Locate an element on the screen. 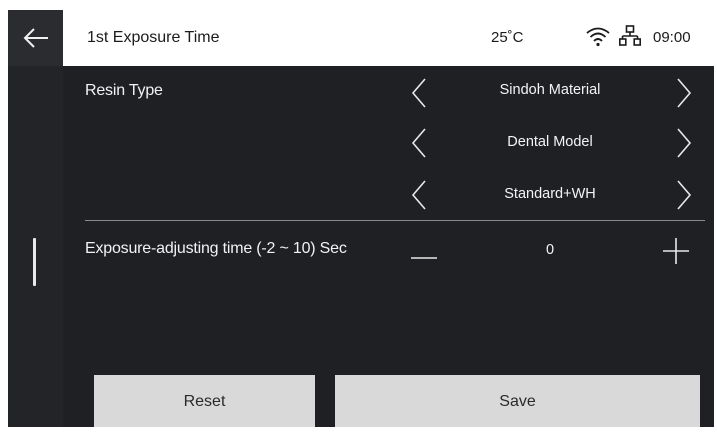  back-button is located at coordinates (35, 38).